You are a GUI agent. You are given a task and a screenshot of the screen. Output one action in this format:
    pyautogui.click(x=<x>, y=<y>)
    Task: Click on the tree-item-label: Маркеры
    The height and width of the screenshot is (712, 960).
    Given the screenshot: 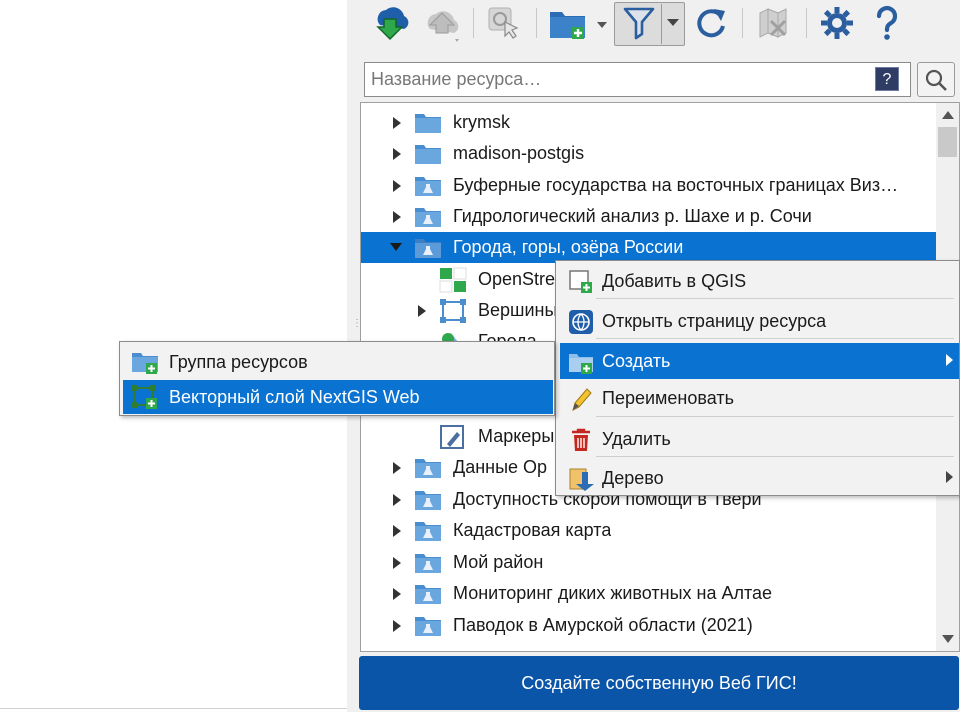 What is the action you would take?
    pyautogui.click(x=516, y=436)
    